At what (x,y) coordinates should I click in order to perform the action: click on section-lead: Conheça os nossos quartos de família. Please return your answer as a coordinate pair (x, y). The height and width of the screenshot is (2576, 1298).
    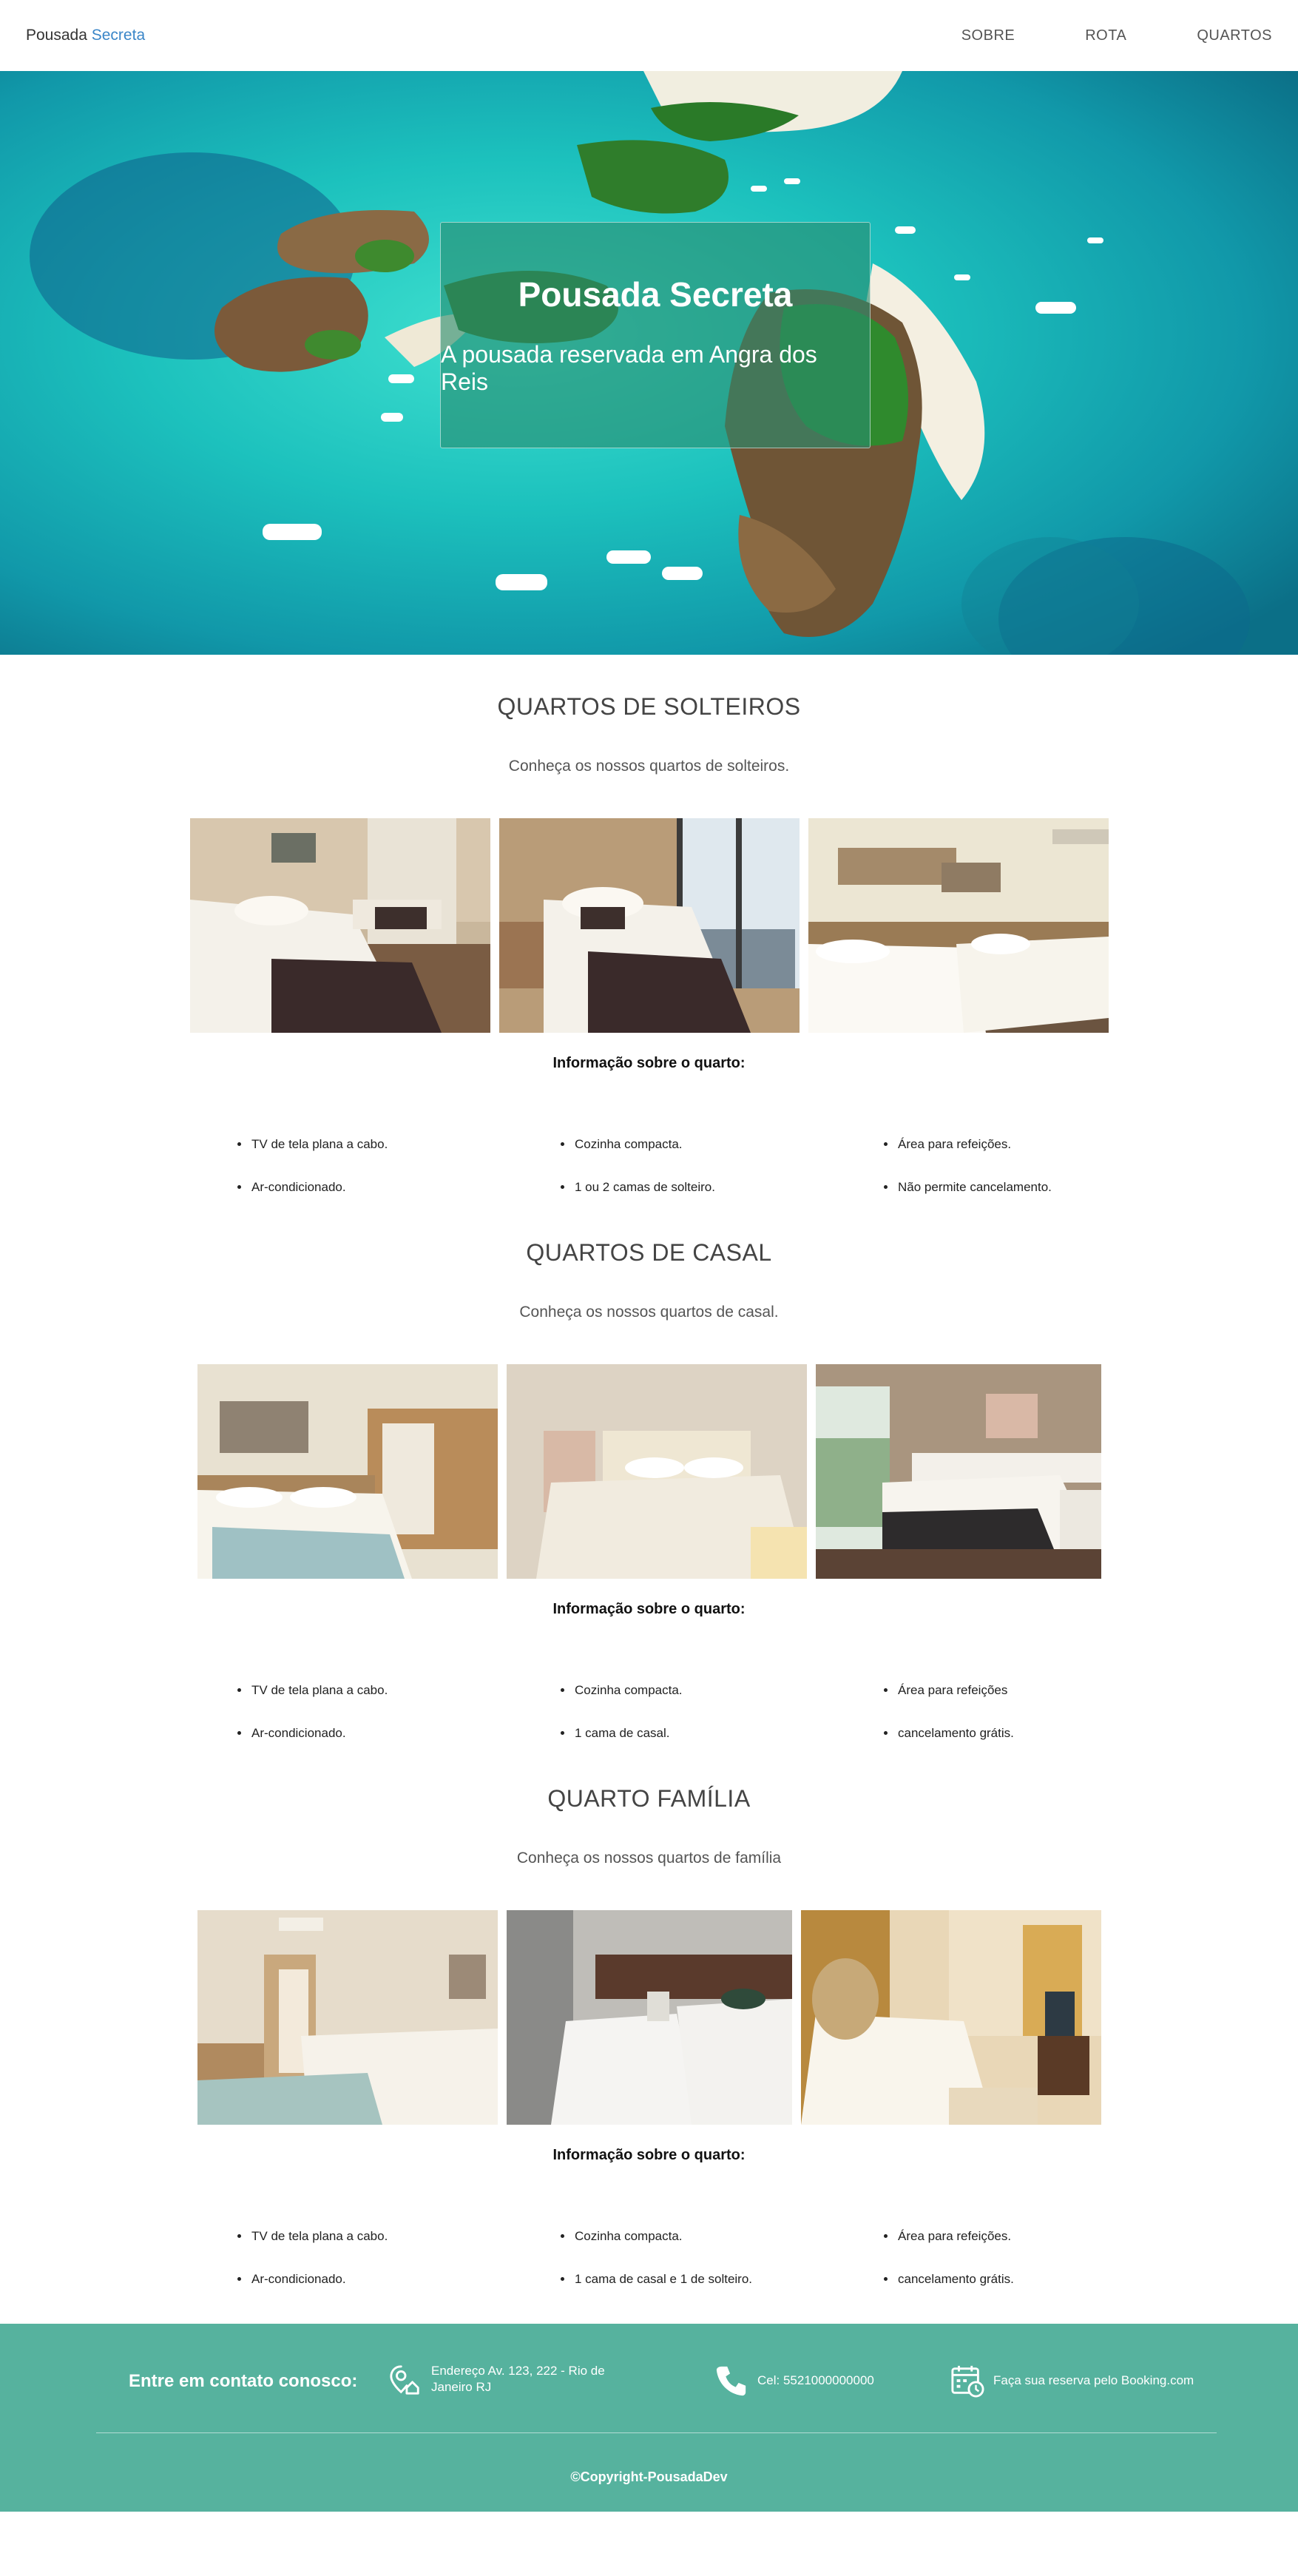
    Looking at the image, I should click on (649, 1858).